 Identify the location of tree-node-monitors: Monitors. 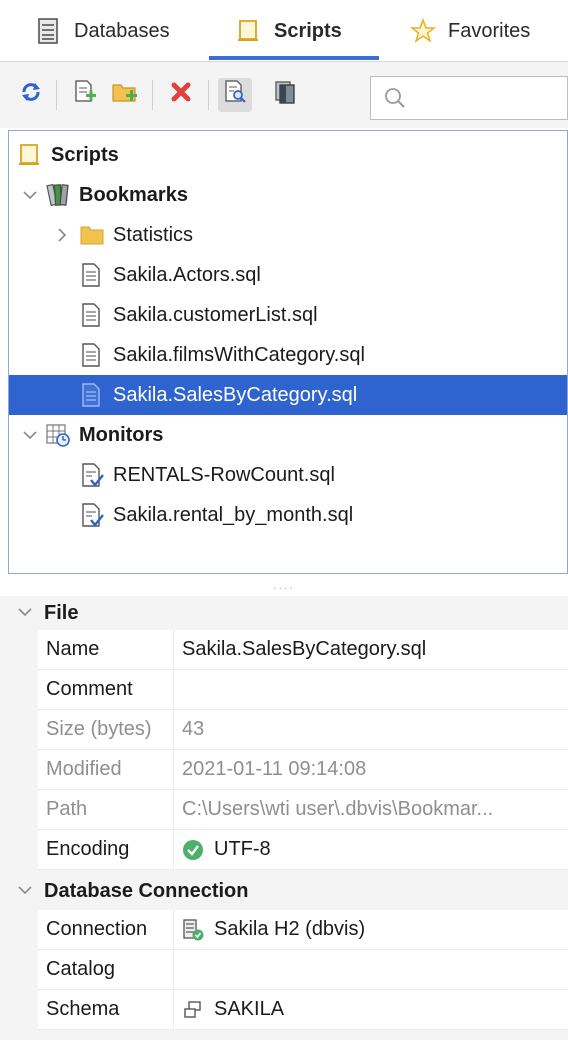
(288, 435).